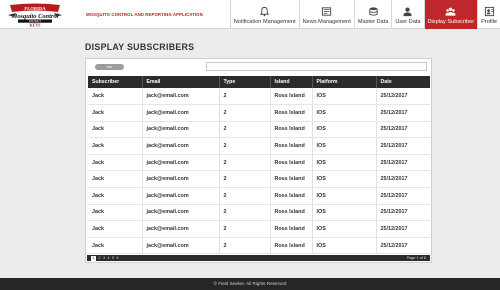  What do you see at coordinates (403, 82) in the screenshot?
I see `column-header-date: Date` at bounding box center [403, 82].